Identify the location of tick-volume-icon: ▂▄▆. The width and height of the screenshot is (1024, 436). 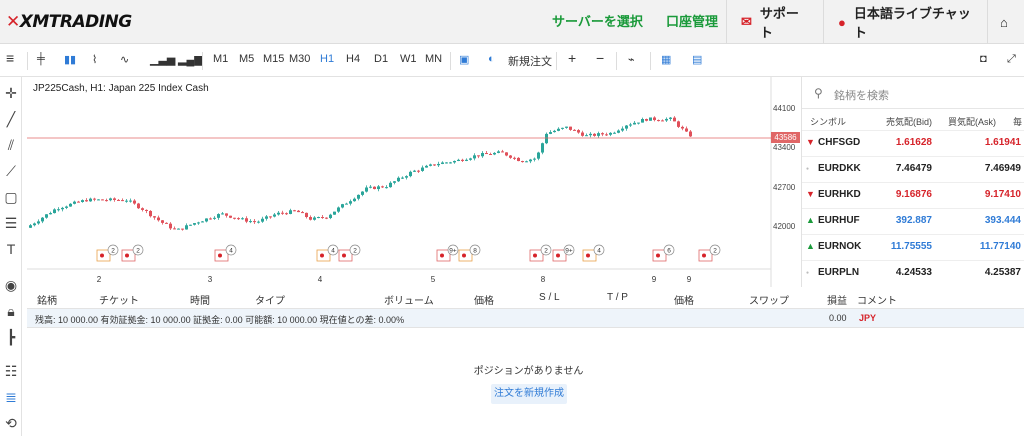
(190, 59).